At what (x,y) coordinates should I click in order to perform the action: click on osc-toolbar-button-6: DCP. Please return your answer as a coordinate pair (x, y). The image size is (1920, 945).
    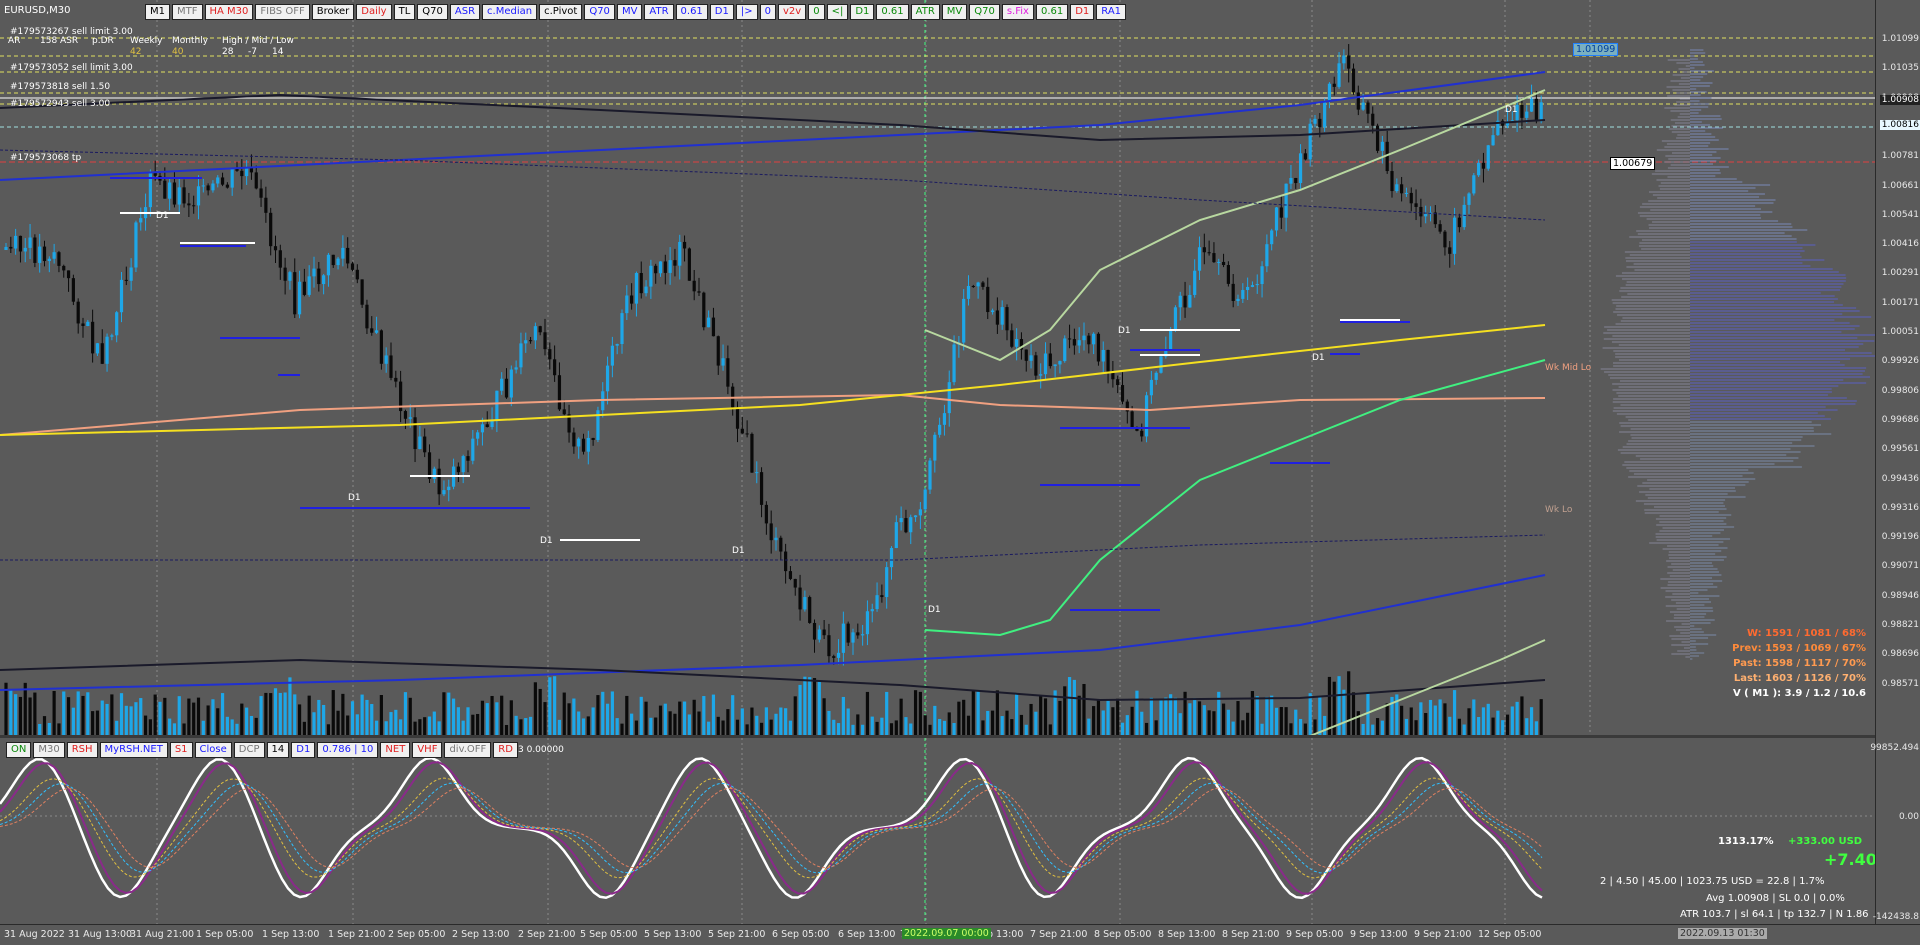
    Looking at the image, I should click on (249, 750).